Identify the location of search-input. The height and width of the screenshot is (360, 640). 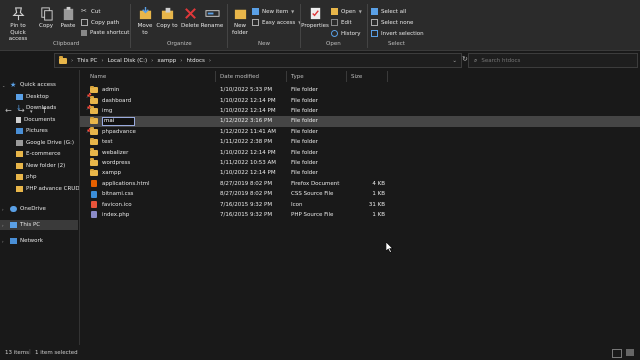
(551, 60).